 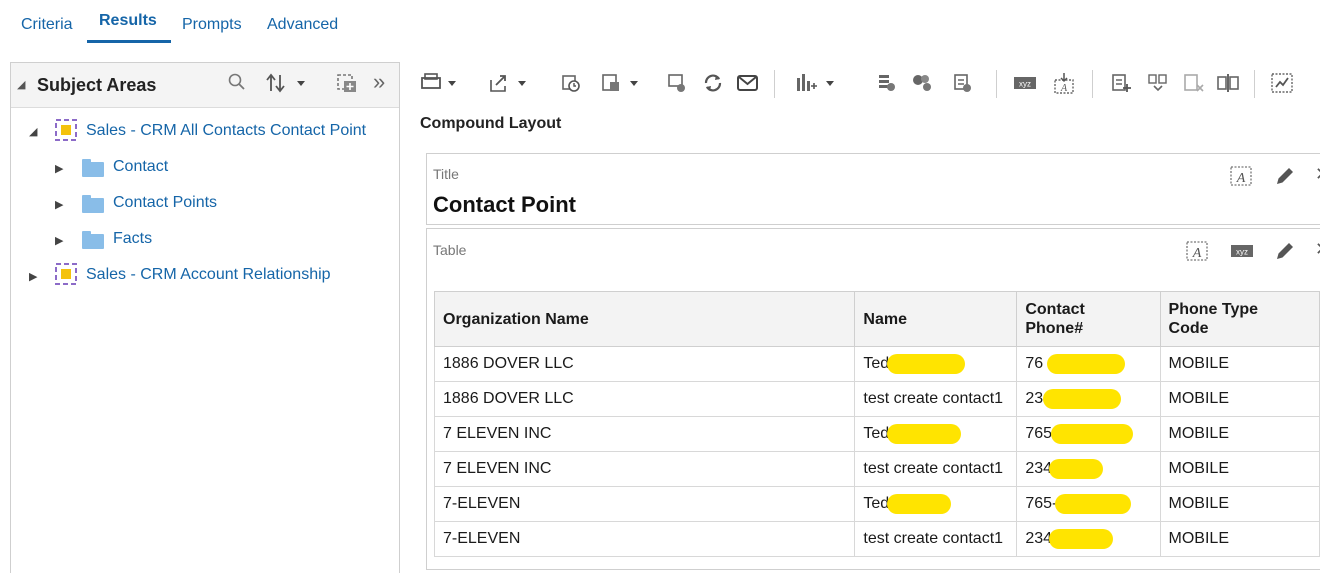 I want to click on table-cell: 7 ELEVEN INC, so click(x=644, y=469).